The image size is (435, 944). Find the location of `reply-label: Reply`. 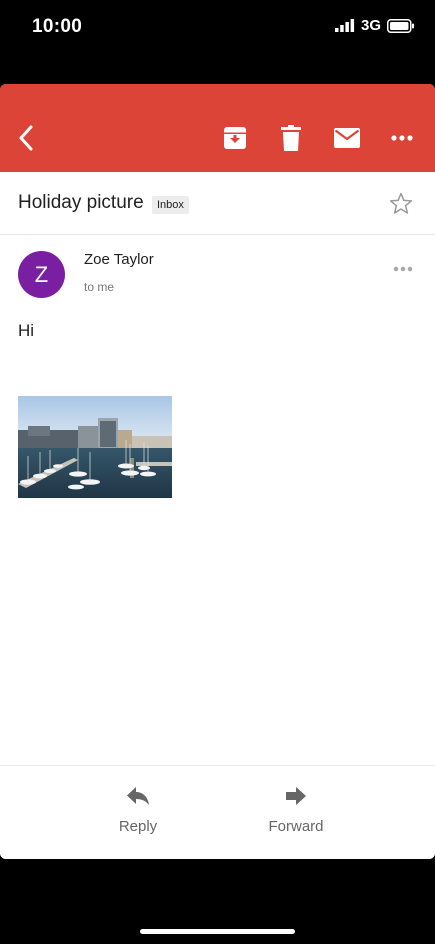

reply-label: Reply is located at coordinates (138, 826).